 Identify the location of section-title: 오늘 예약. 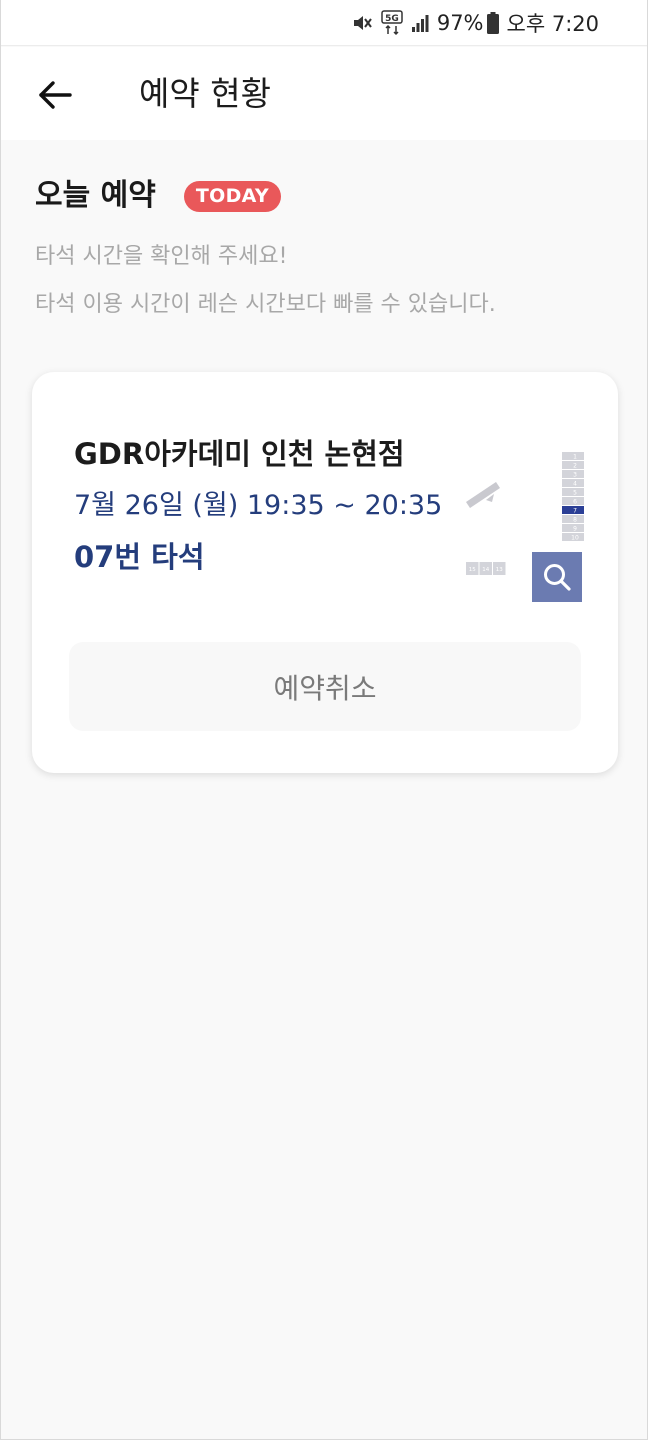
(95, 195).